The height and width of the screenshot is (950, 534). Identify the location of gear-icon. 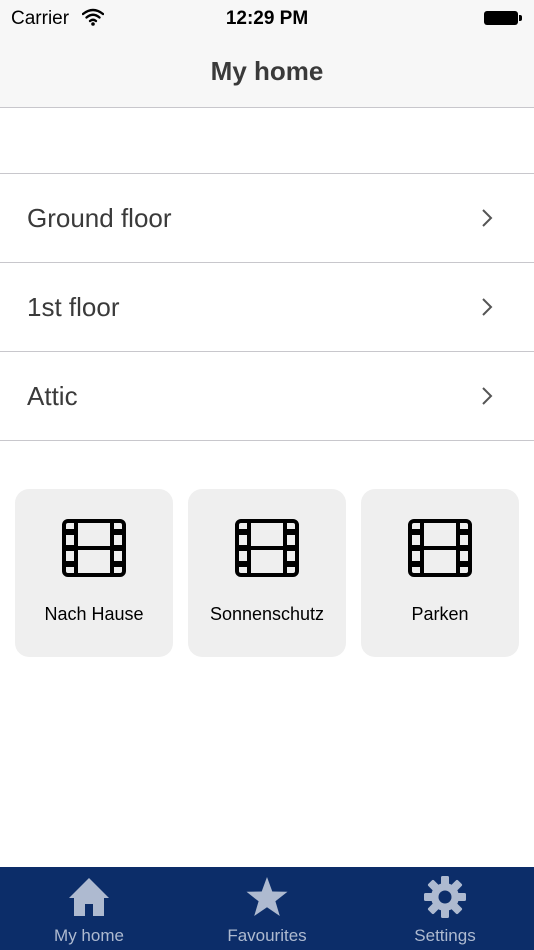
(445, 899).